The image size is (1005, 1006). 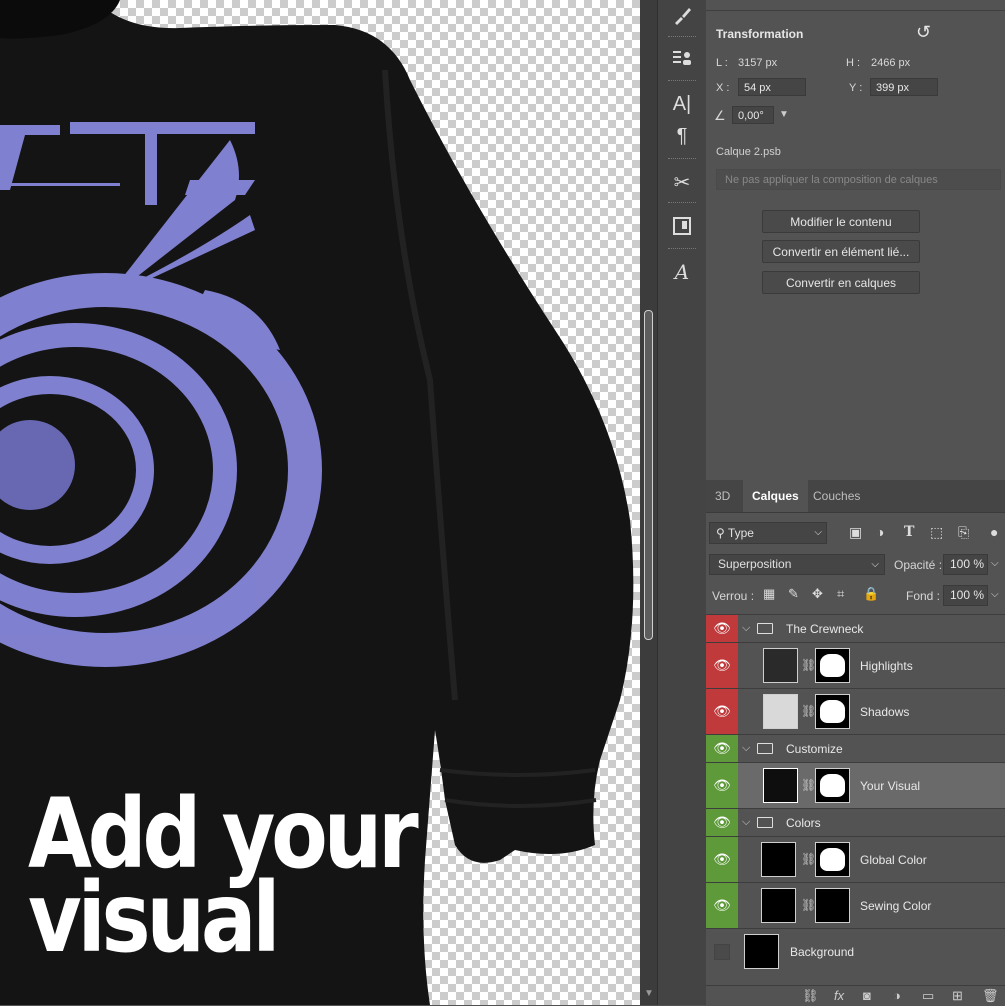 I want to click on paragraph-icon: ¶, so click(x=682, y=136).